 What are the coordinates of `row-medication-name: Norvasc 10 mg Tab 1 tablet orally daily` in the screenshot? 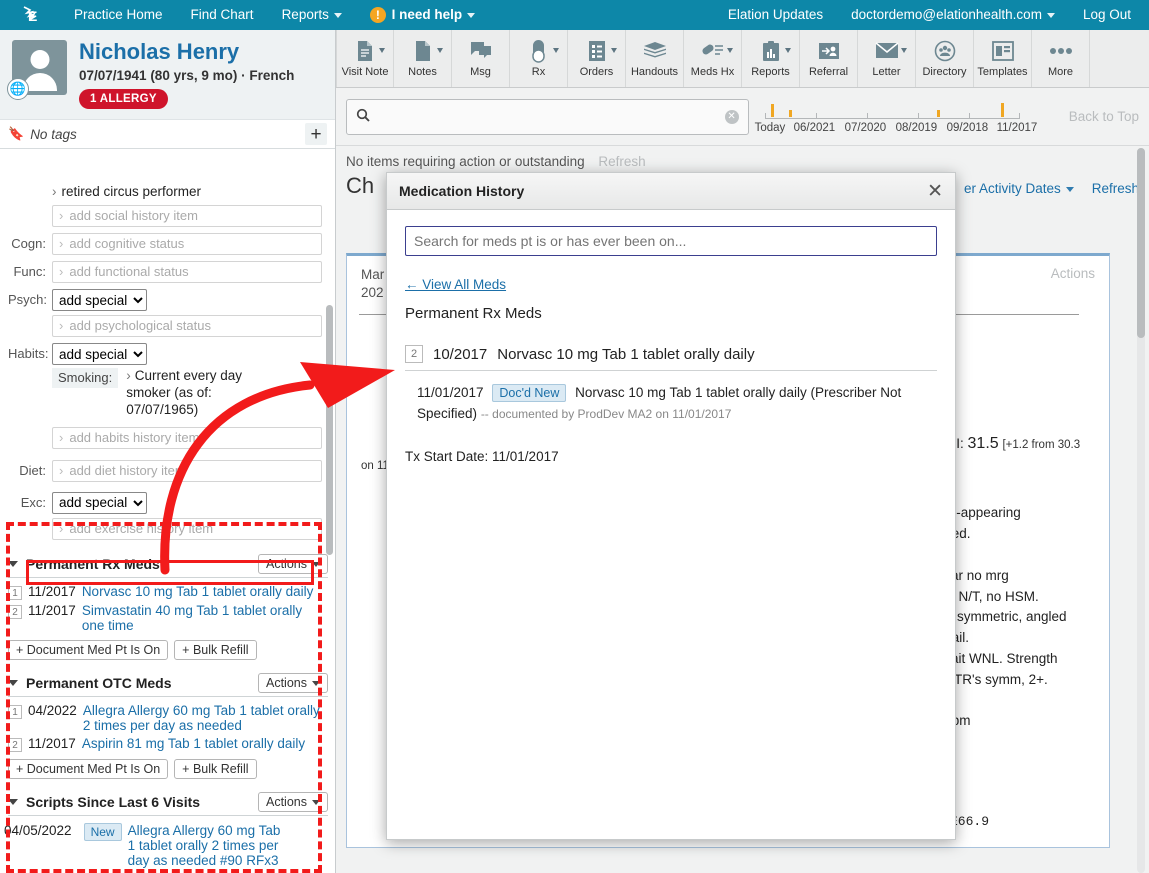 It's located at (198, 591).